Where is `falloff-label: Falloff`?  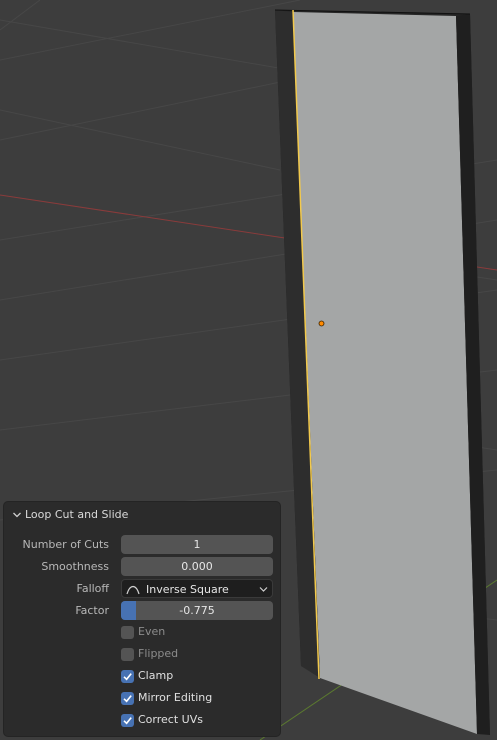
falloff-label: Falloff is located at coordinates (92, 588).